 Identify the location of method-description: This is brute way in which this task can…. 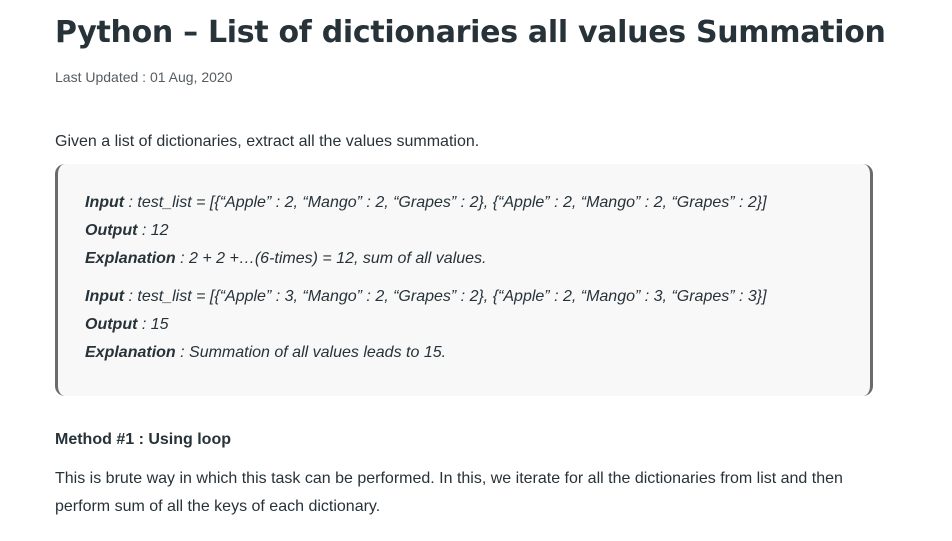
(449, 492).